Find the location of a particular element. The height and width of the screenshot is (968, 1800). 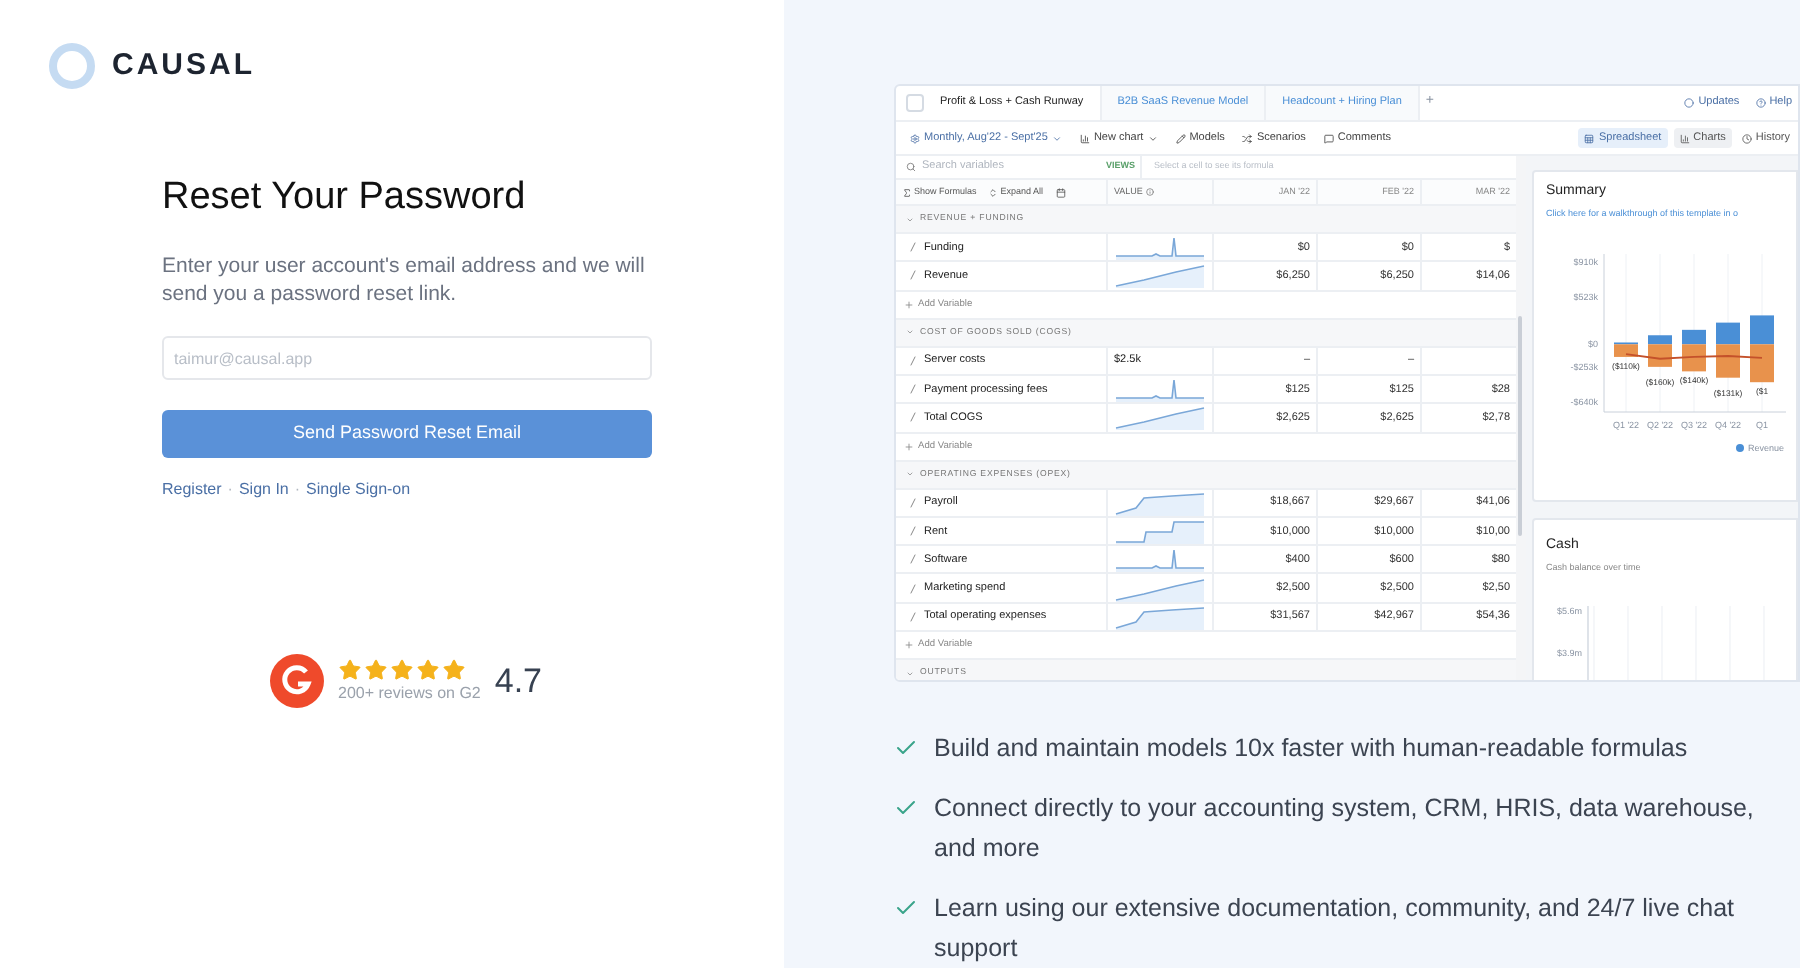

feature-text: Learn using our extensive documentation, community, and 24/7 live chat support is located at coordinates (1335, 929).